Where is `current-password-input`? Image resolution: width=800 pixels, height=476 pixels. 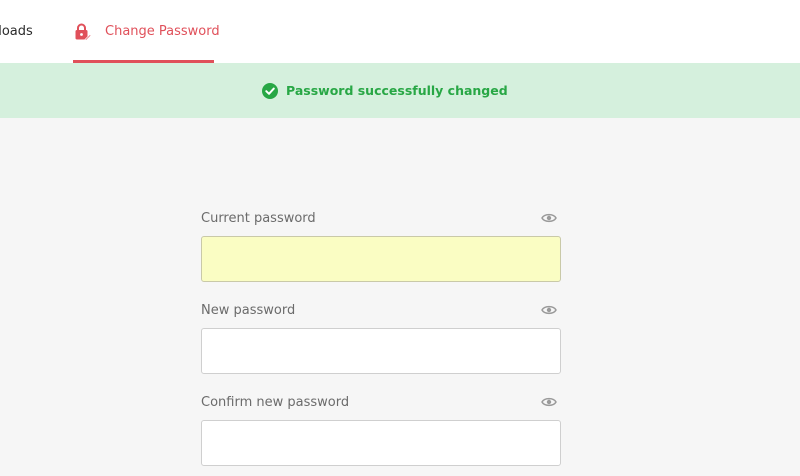
current-password-input is located at coordinates (381, 259).